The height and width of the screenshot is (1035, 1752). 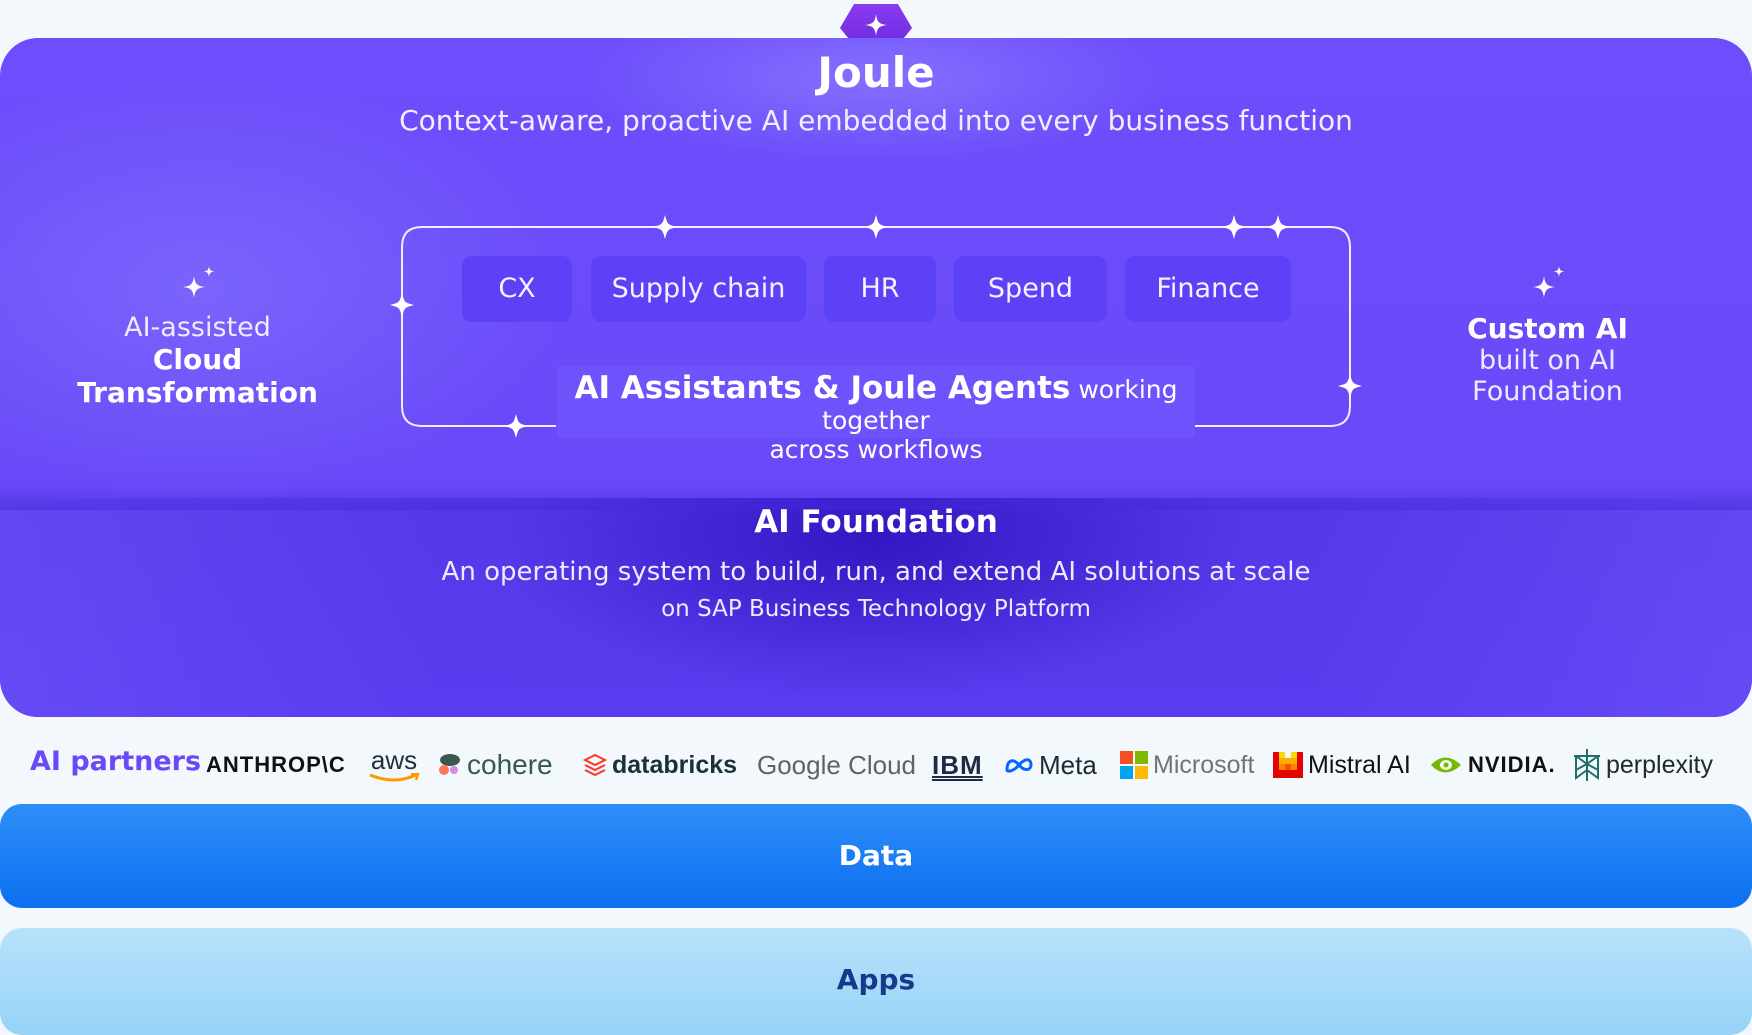 What do you see at coordinates (1030, 289) in the screenshot?
I see `pill-spend: Spend` at bounding box center [1030, 289].